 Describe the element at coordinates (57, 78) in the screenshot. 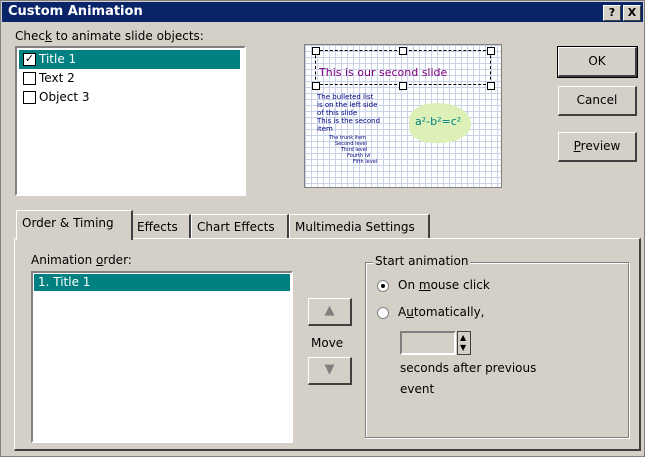

I see `check-label-text-2: Text 2` at that location.